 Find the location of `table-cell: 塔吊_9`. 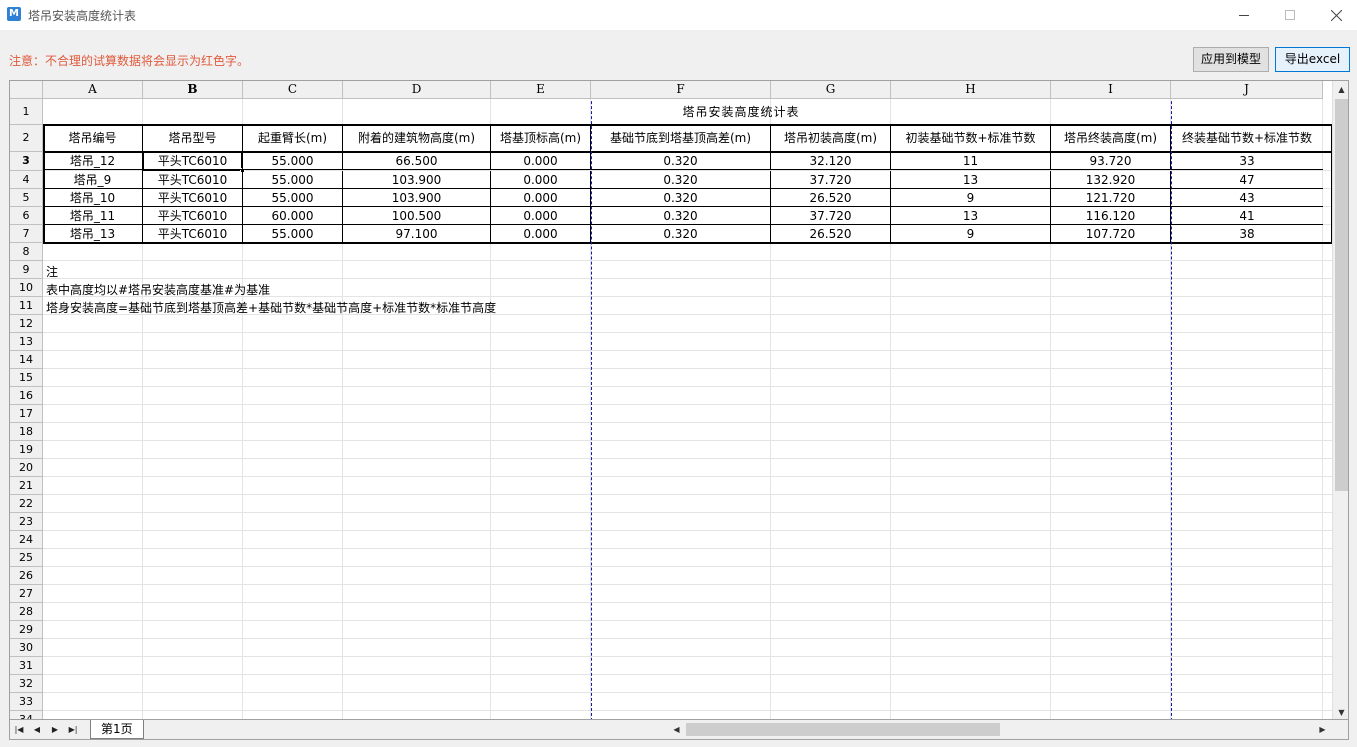

table-cell: 塔吊_9 is located at coordinates (93, 180).